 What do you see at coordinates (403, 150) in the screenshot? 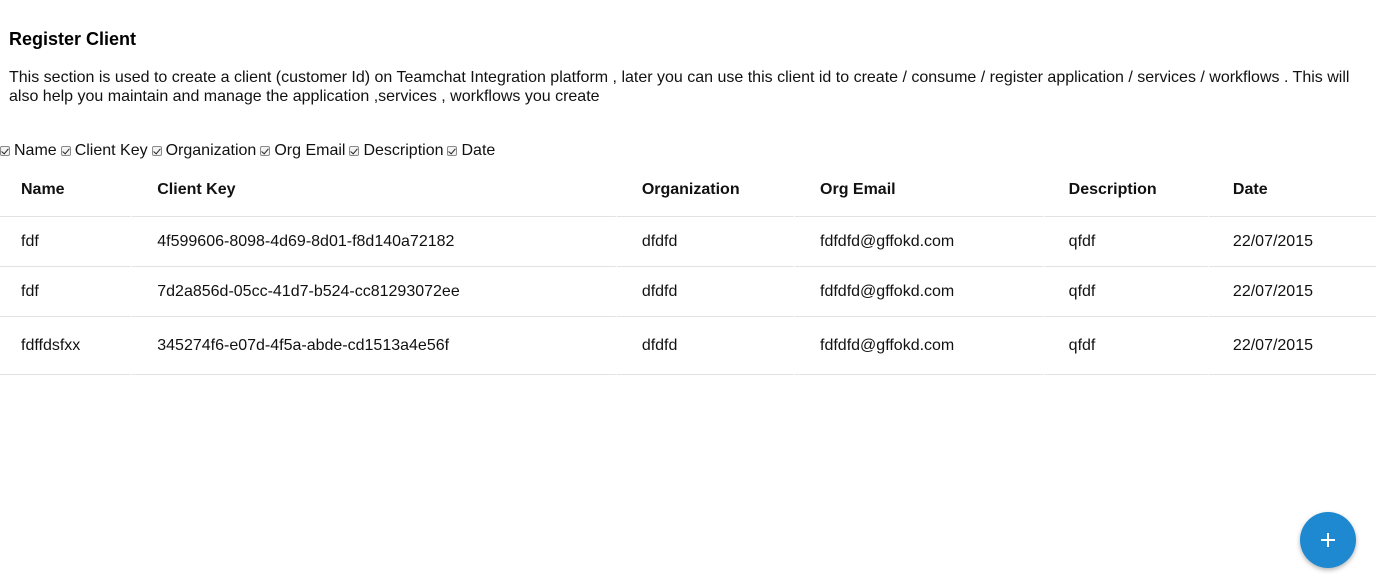
I see `toggle-label: Description` at bounding box center [403, 150].